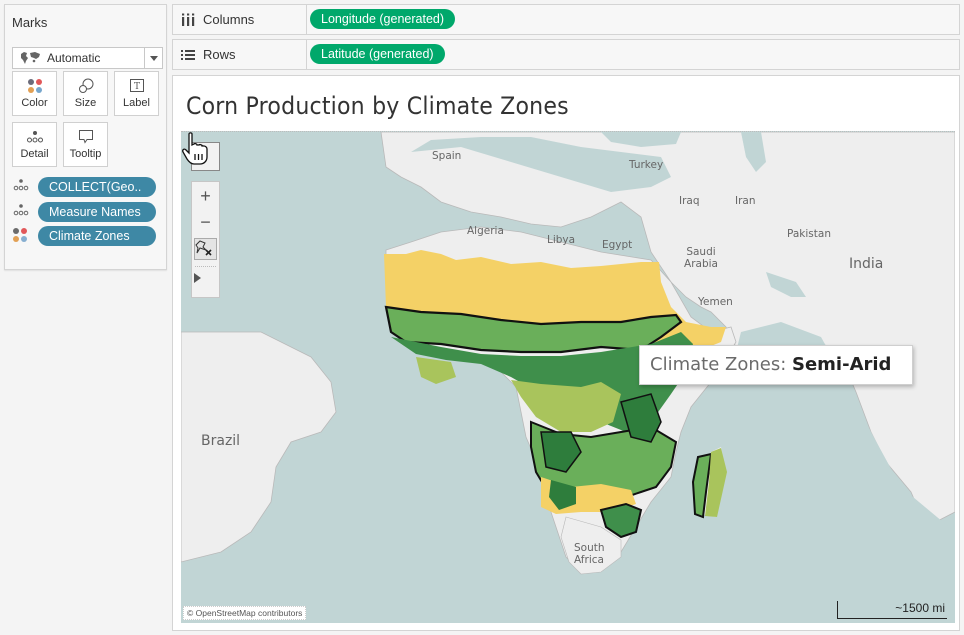 The width and height of the screenshot is (964, 635). What do you see at coordinates (447, 156) in the screenshot?
I see `map-label-spain: Spain` at bounding box center [447, 156].